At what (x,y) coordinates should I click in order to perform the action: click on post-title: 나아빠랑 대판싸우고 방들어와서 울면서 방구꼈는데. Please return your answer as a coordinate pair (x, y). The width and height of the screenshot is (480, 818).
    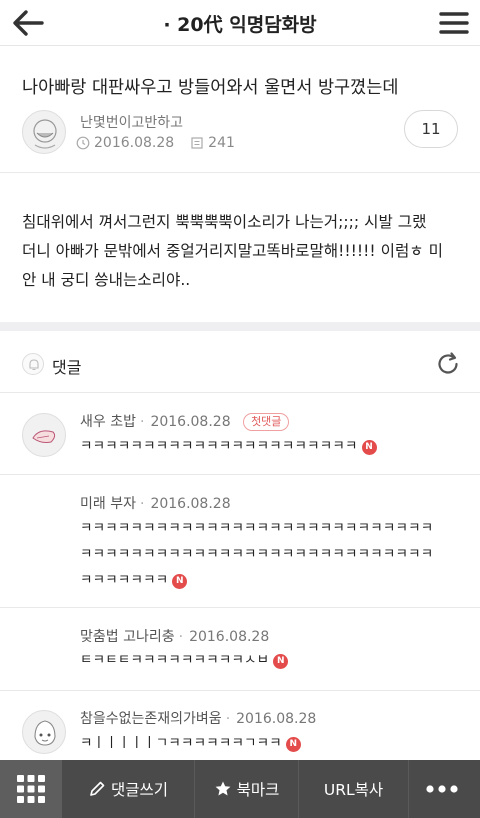
    Looking at the image, I should click on (210, 88).